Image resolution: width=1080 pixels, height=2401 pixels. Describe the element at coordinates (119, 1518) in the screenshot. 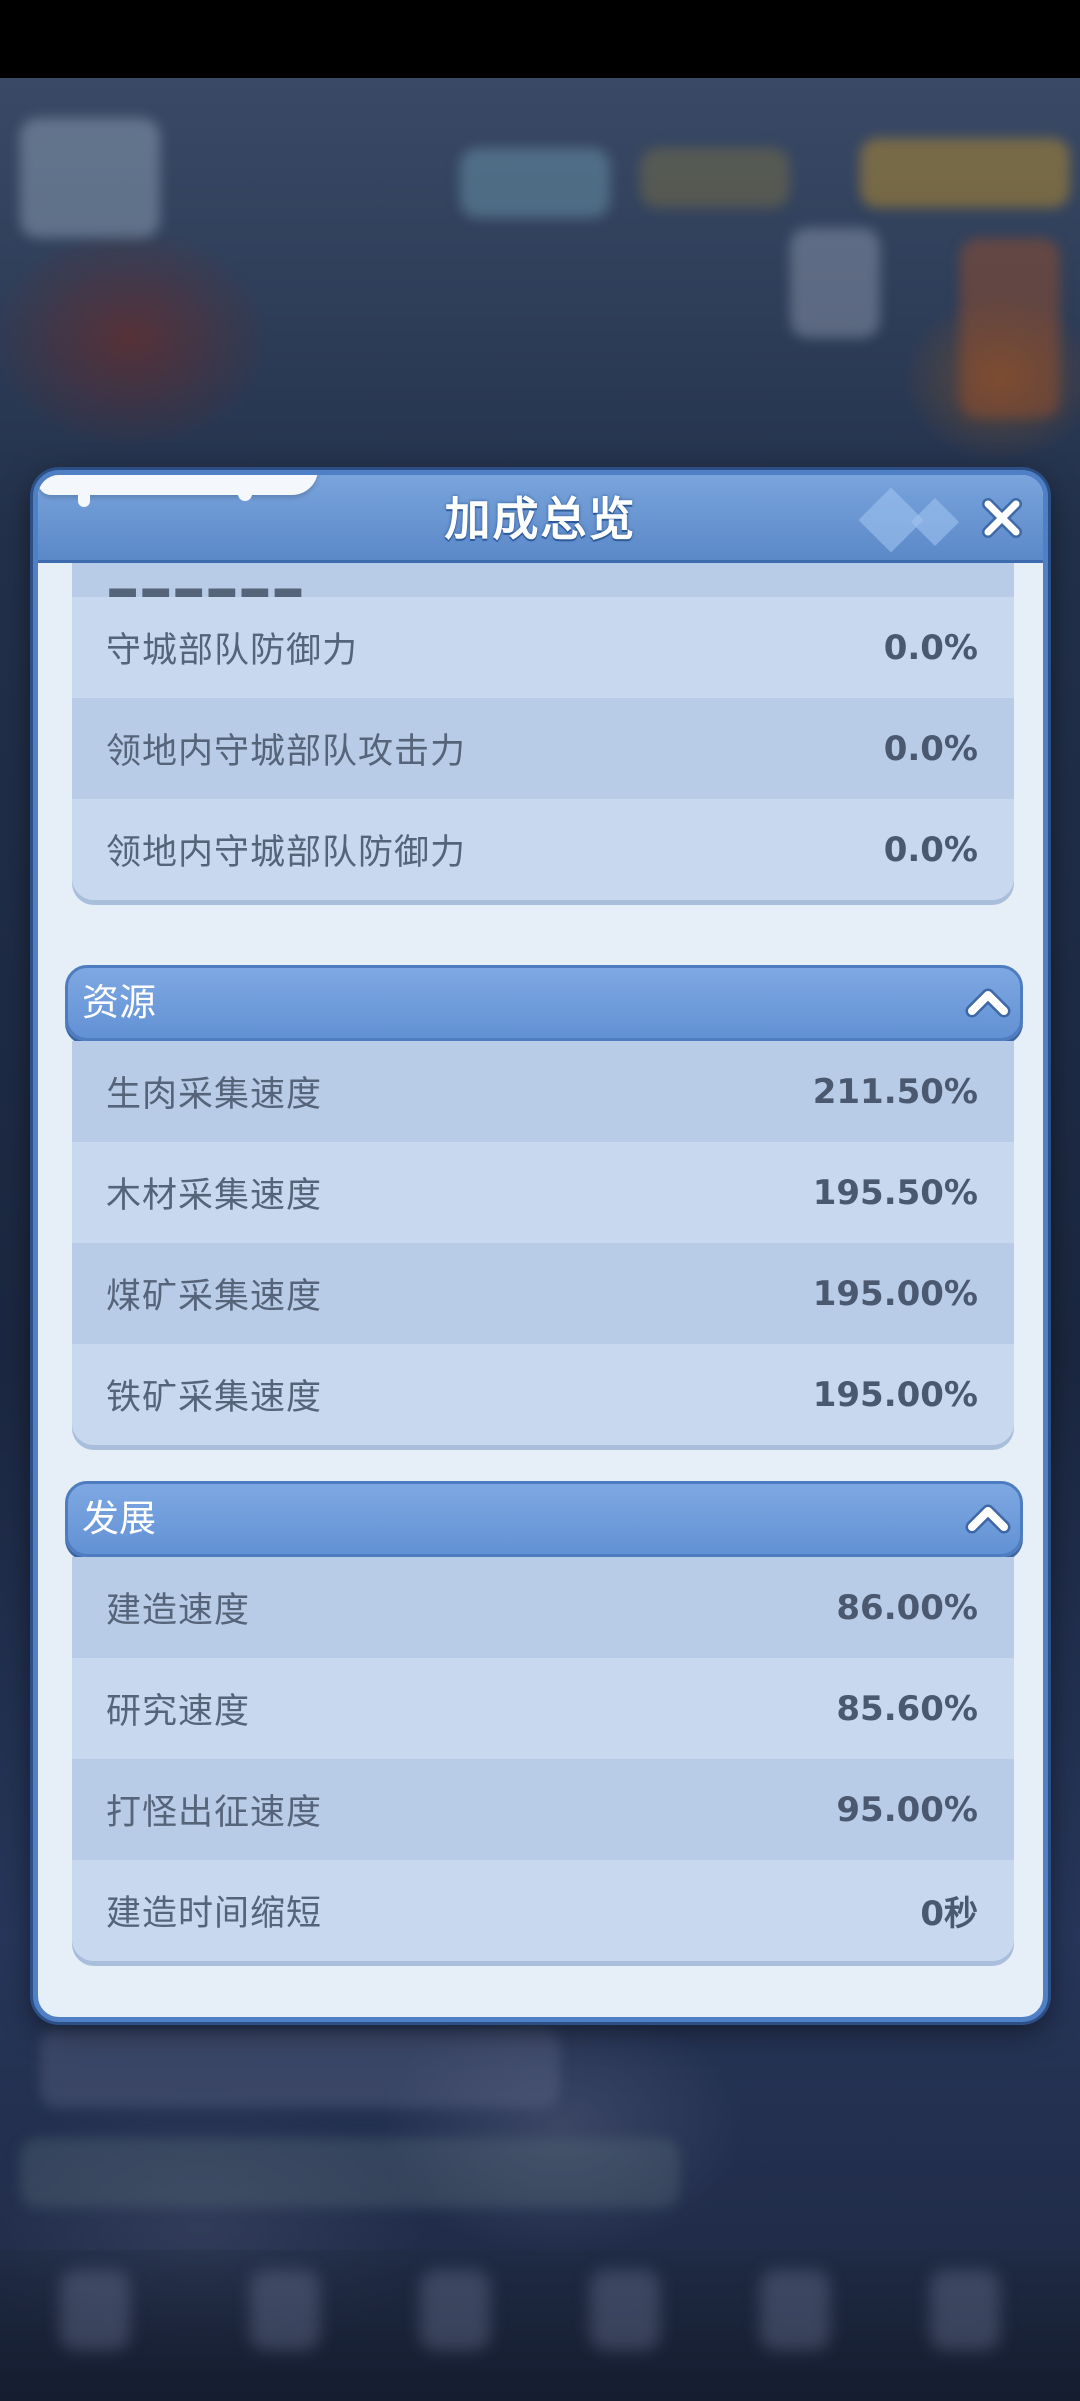

I see `section-title: 发展` at that location.